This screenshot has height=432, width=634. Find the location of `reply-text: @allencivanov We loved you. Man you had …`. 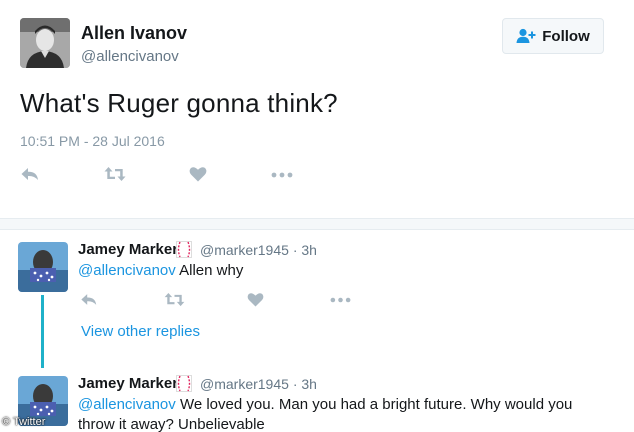

reply-text: @allencivanov We loved you. Man you had … is located at coordinates (348, 413).